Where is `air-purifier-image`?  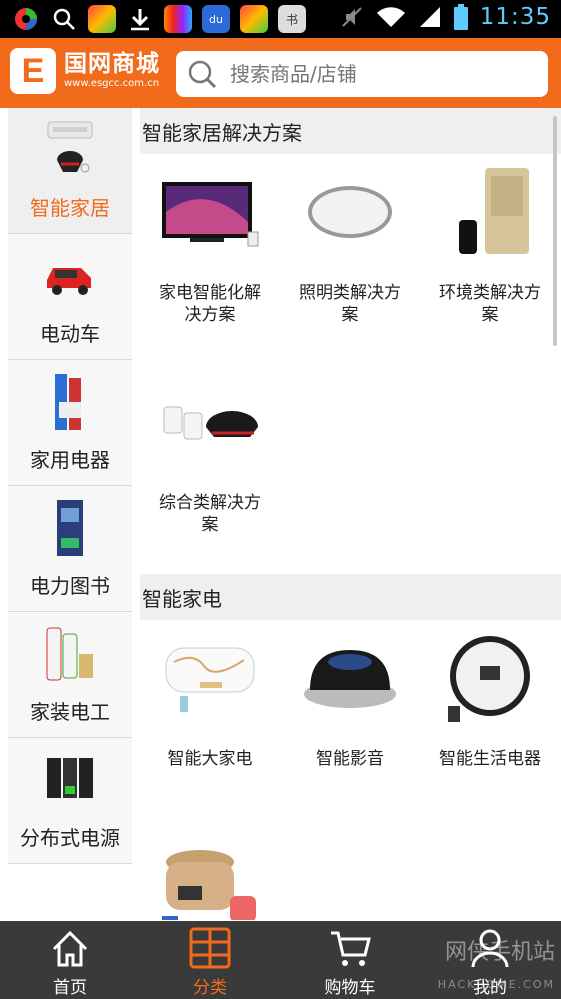
air-purifier-image is located at coordinates (490, 212).